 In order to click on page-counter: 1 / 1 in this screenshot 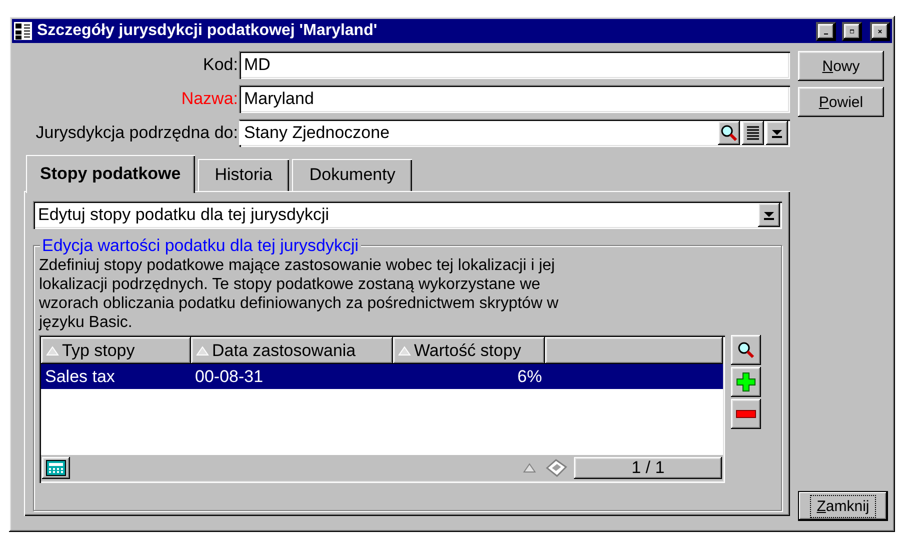, I will do `click(648, 468)`.